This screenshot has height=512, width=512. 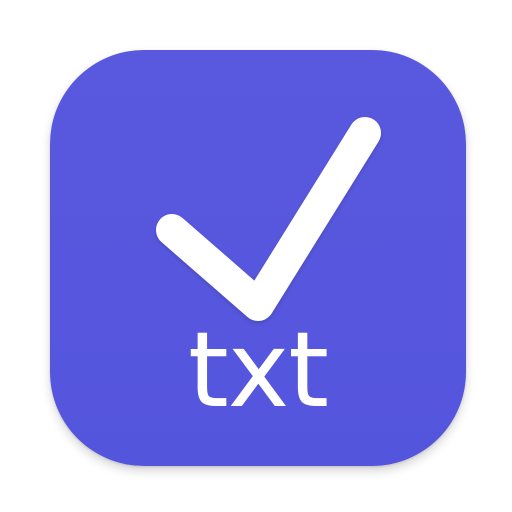 What do you see at coordinates (258, 370) in the screenshot?
I see `icon-label: txt` at bounding box center [258, 370].